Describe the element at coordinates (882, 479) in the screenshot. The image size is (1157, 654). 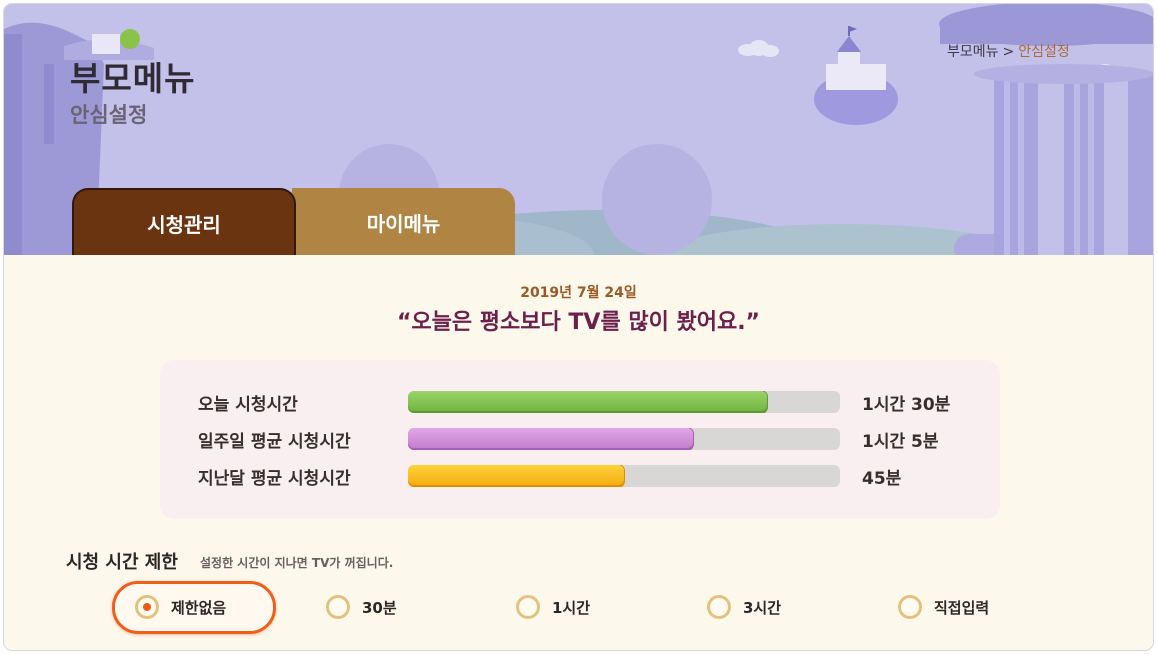
I see `stat-value: 45분` at that location.